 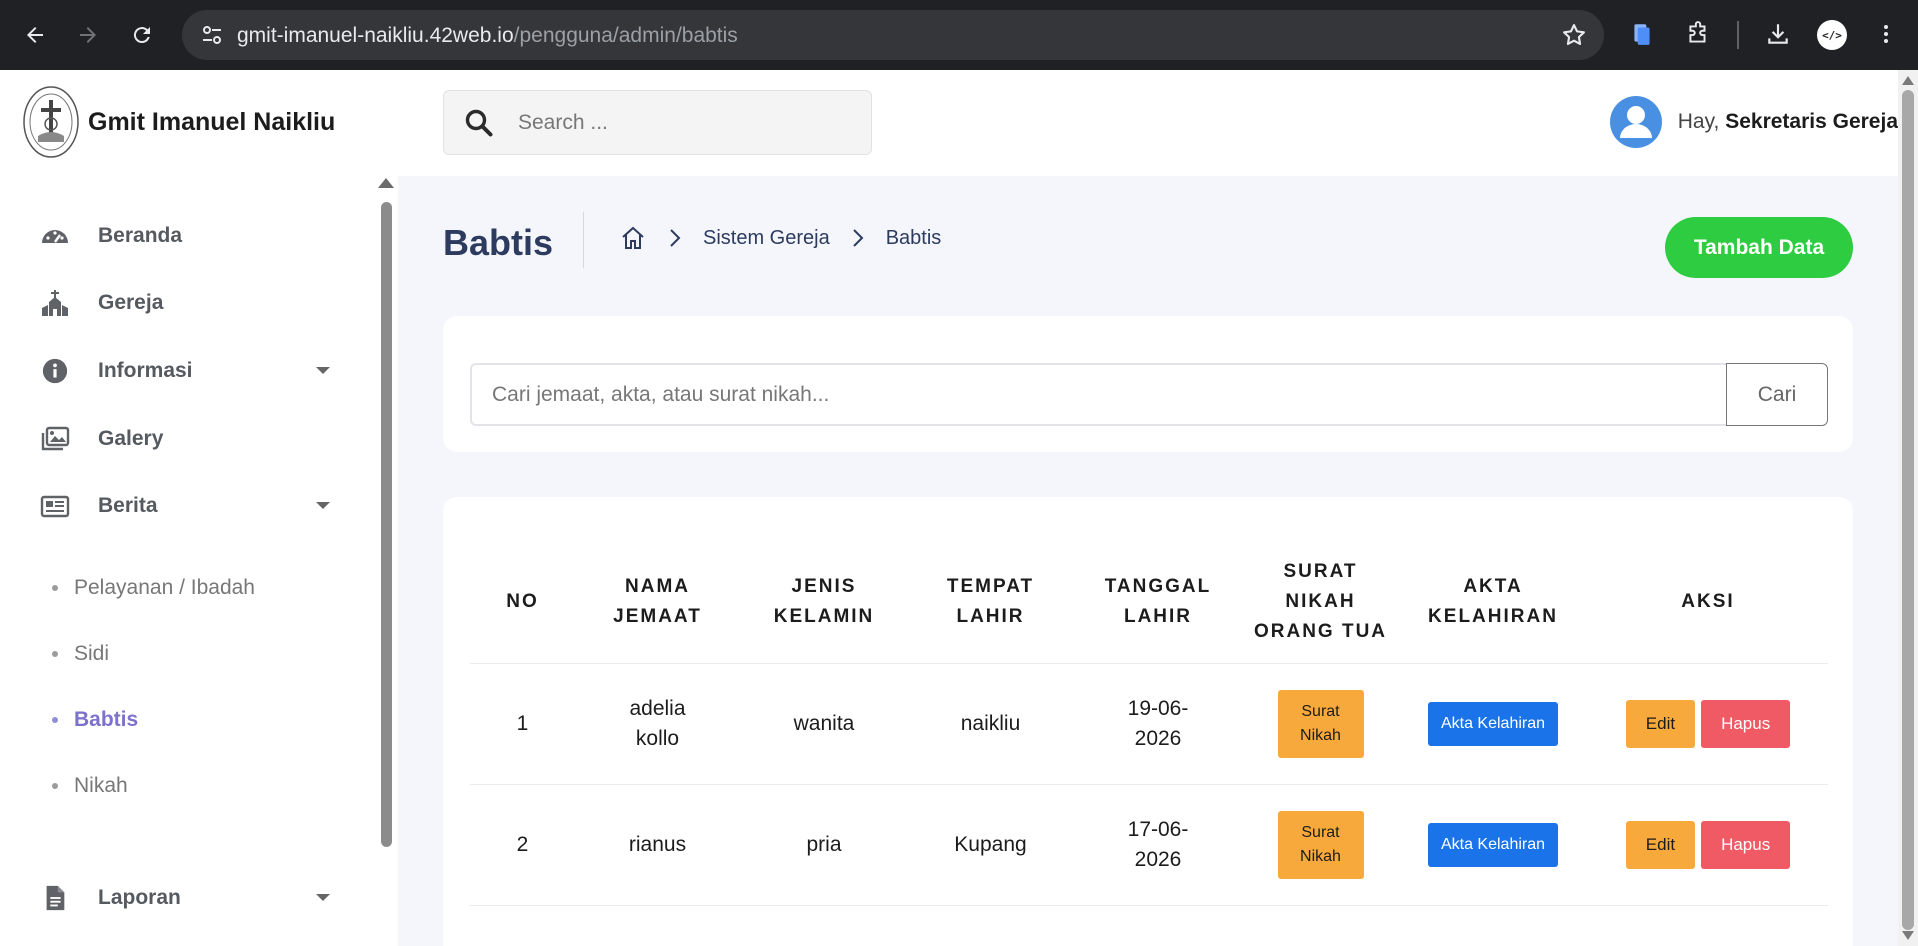 What do you see at coordinates (1908, 935) in the screenshot?
I see `scroll-down-arrow-icon` at bounding box center [1908, 935].